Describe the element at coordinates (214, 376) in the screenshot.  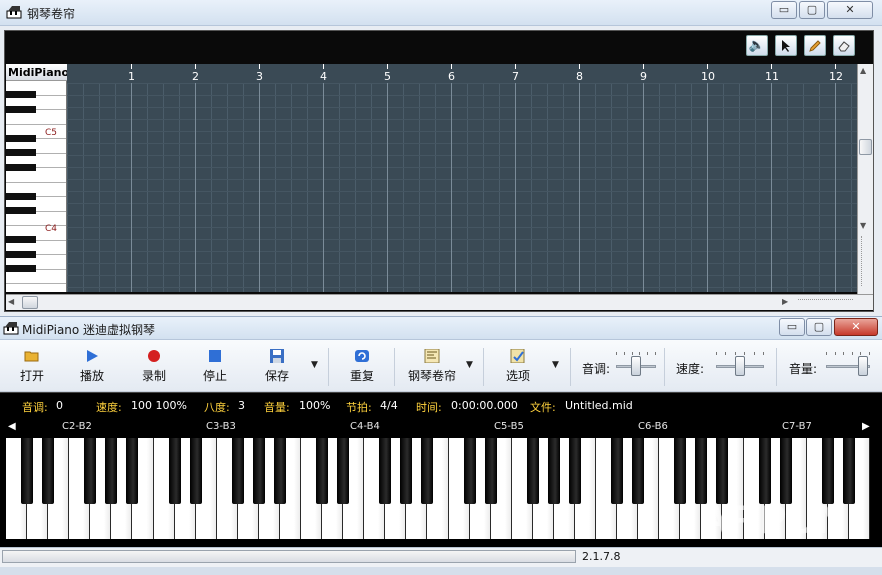
I see `stop-label: 停止` at that location.